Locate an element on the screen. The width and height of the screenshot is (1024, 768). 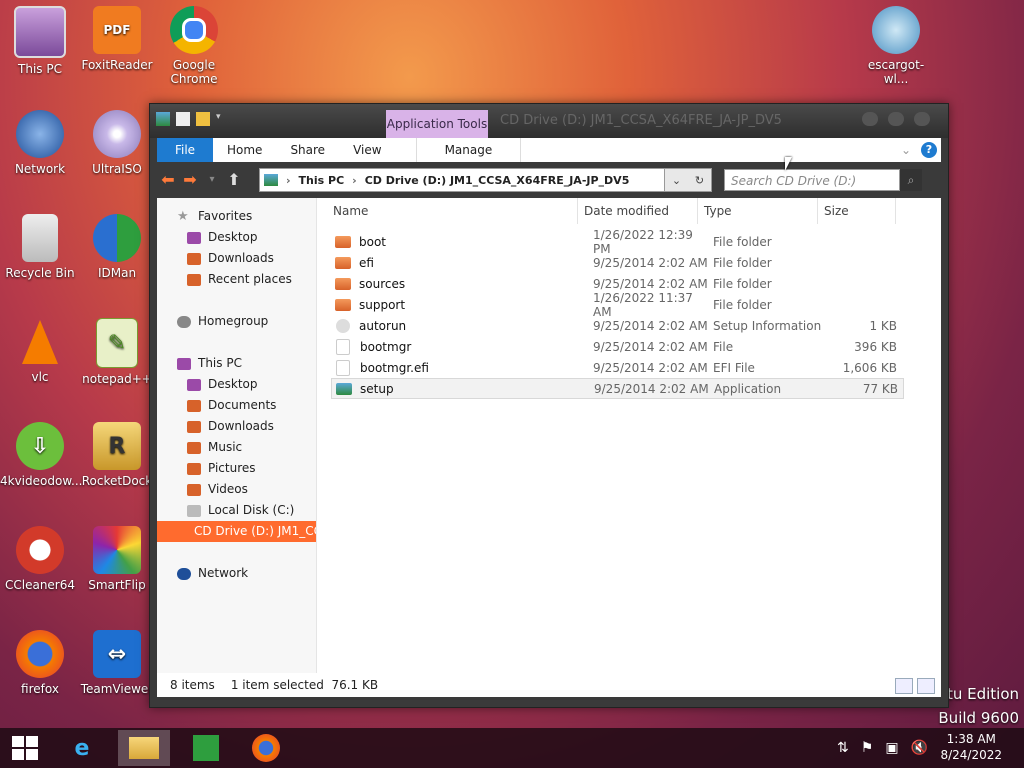
nav-pc-music: Music is located at coordinates (236, 447).